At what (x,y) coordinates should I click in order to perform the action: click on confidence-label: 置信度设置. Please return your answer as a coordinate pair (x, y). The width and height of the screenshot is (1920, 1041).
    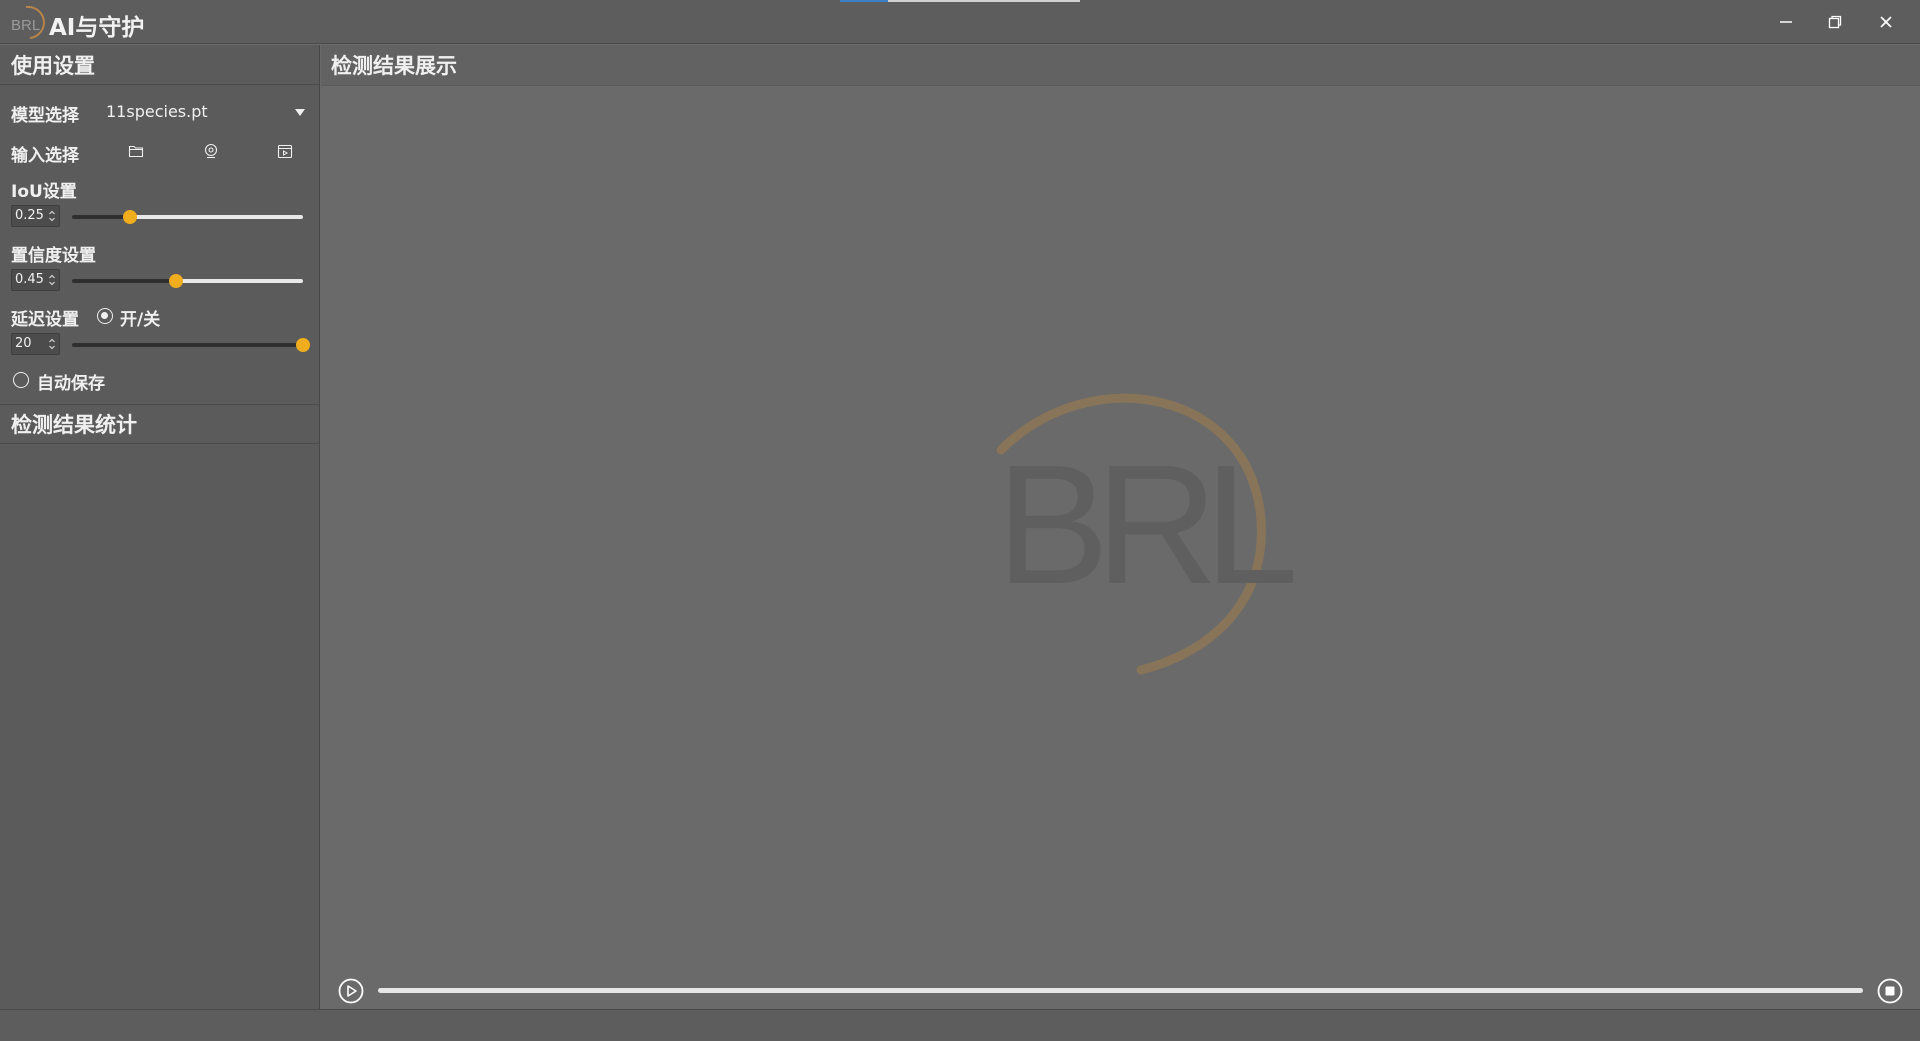
    Looking at the image, I should click on (53, 256).